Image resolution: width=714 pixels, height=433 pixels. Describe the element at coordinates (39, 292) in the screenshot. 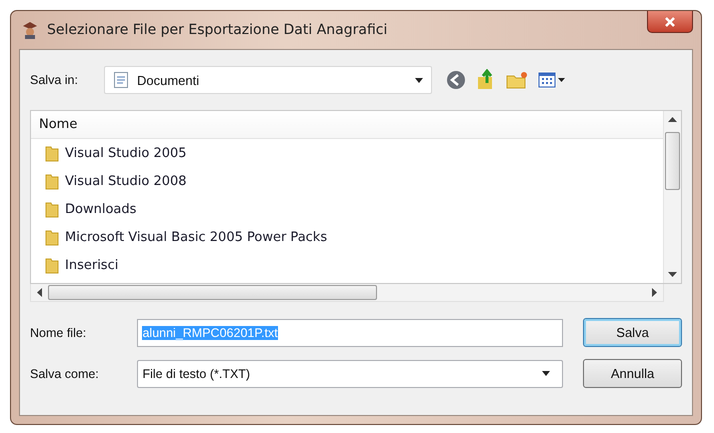

I see `scroll-left-icon` at that location.